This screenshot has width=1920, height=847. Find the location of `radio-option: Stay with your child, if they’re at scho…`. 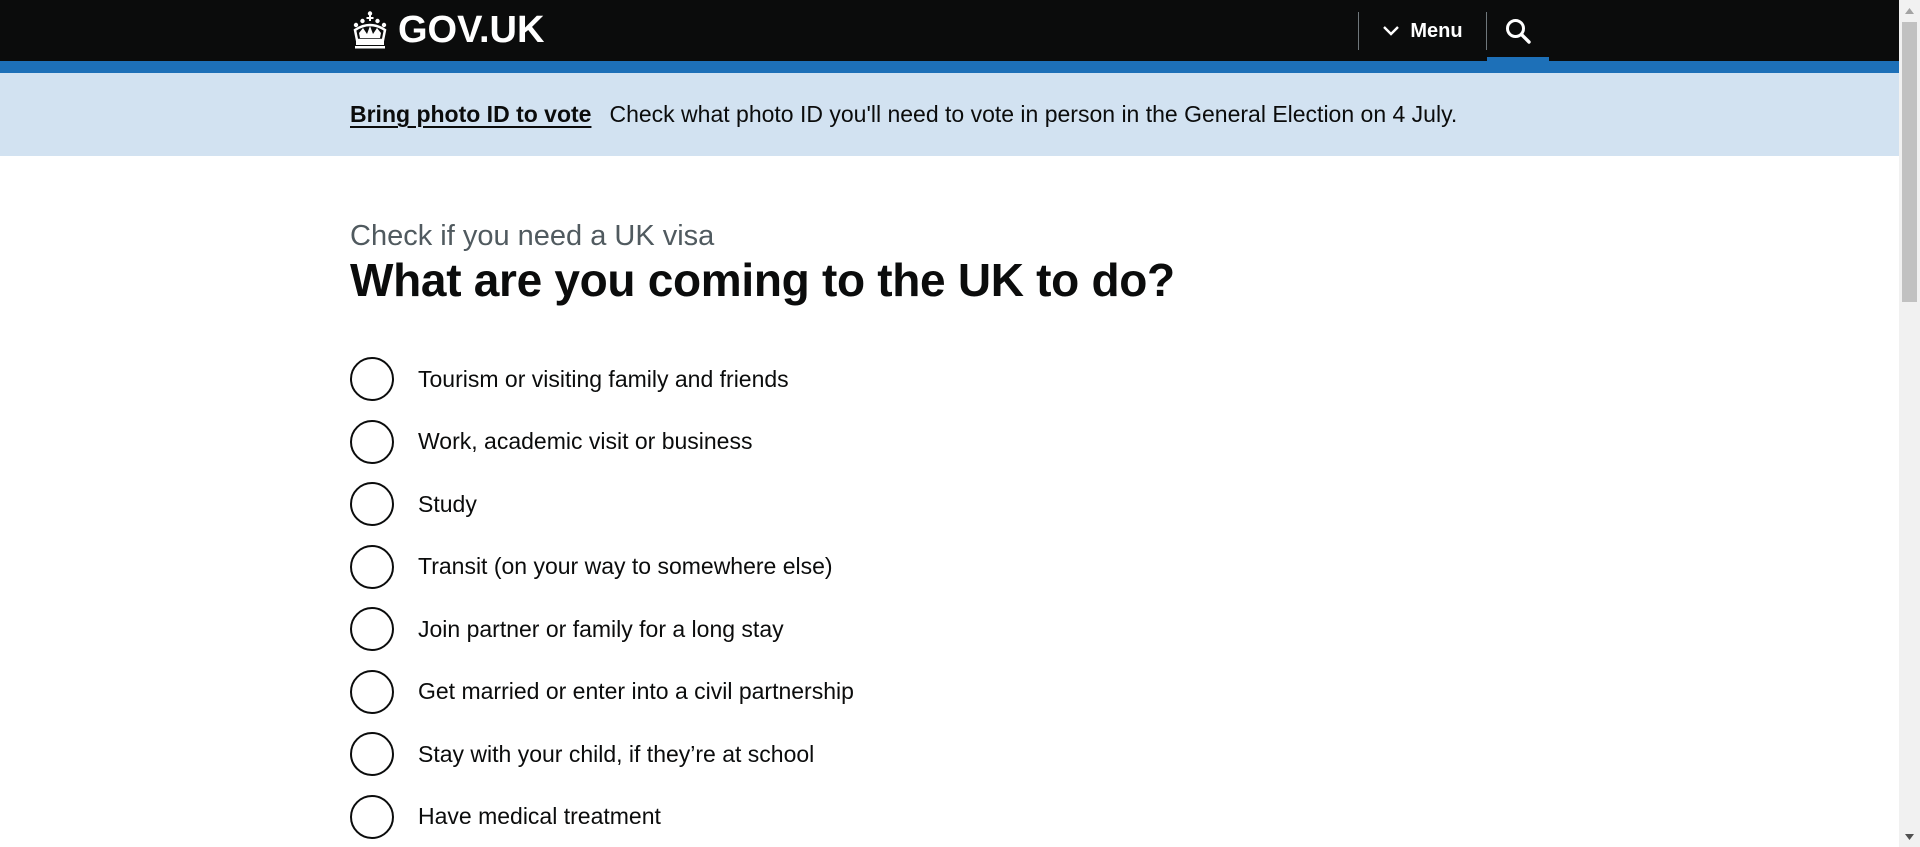

radio-option: Stay with your child, if they’re at scho… is located at coordinates (800, 754).